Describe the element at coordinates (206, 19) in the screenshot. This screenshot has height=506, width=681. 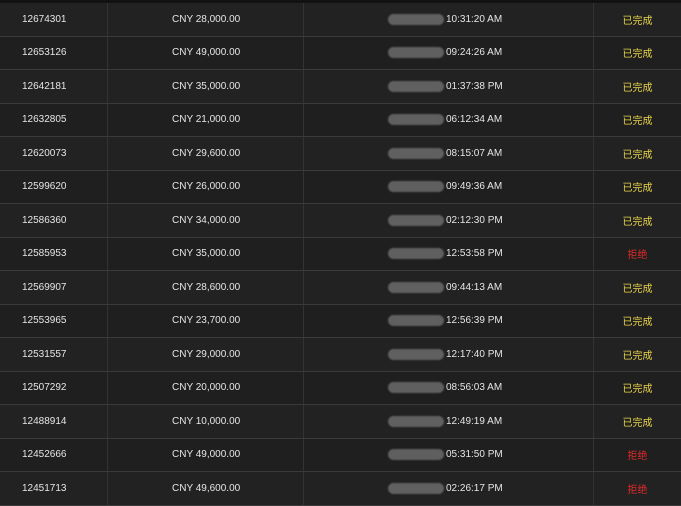
I see `transaction-amount: CNY 28,000.00` at that location.